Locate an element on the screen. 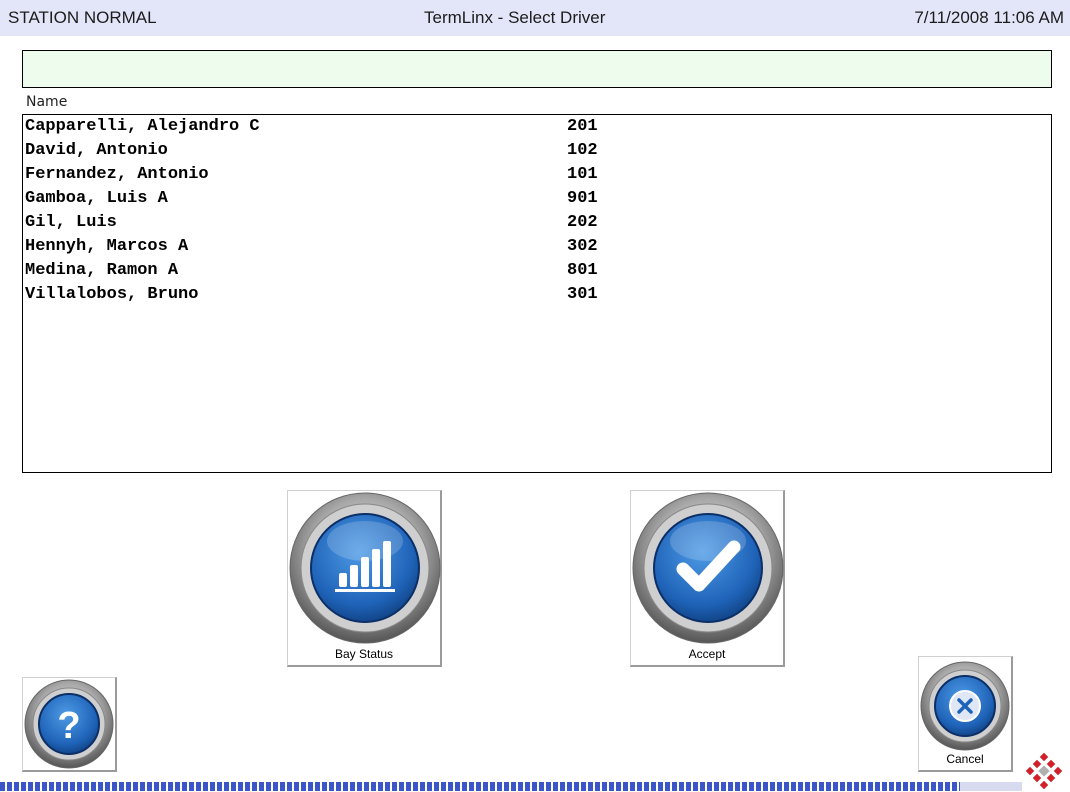 The height and width of the screenshot is (792, 1070). list-item: Villalobos, Bruno 301 is located at coordinates (537, 295).